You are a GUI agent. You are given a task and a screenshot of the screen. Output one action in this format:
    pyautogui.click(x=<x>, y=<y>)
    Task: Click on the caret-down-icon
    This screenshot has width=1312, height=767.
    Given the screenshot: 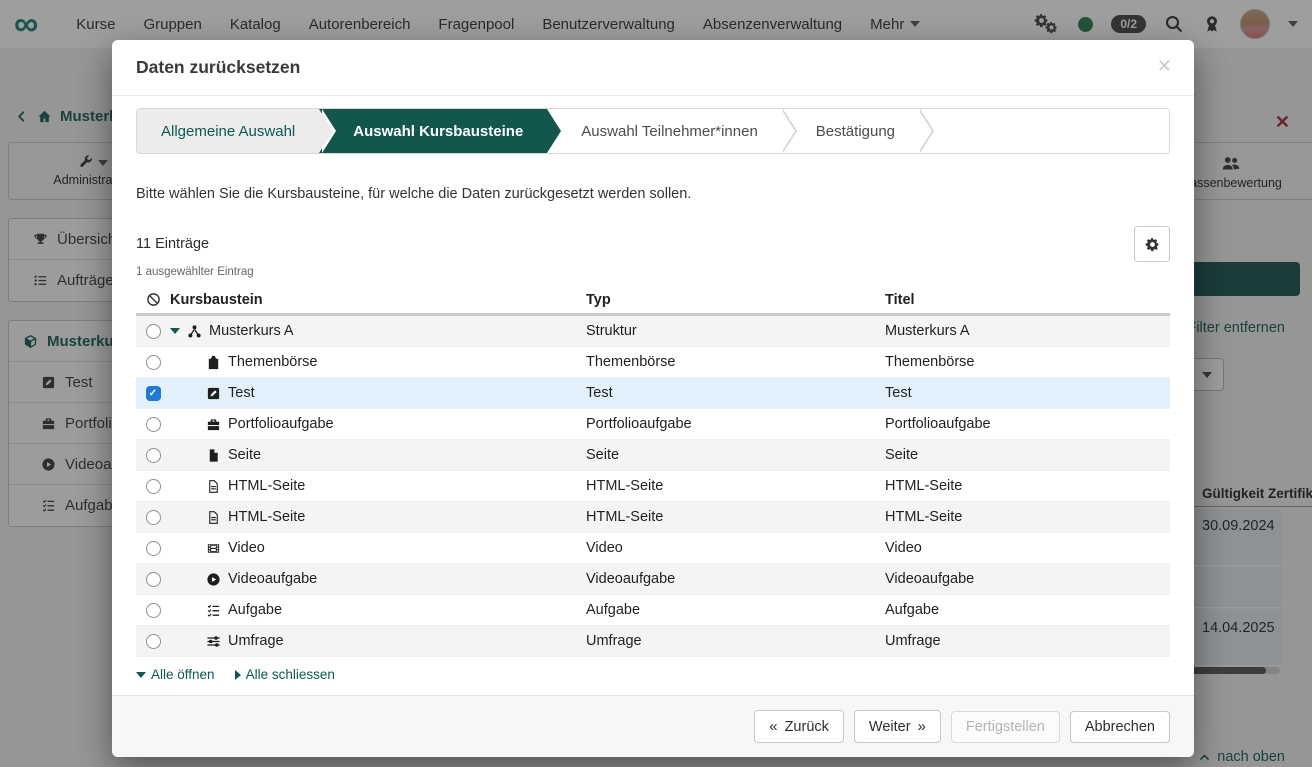 What is the action you would take?
    pyautogui.click(x=141, y=674)
    